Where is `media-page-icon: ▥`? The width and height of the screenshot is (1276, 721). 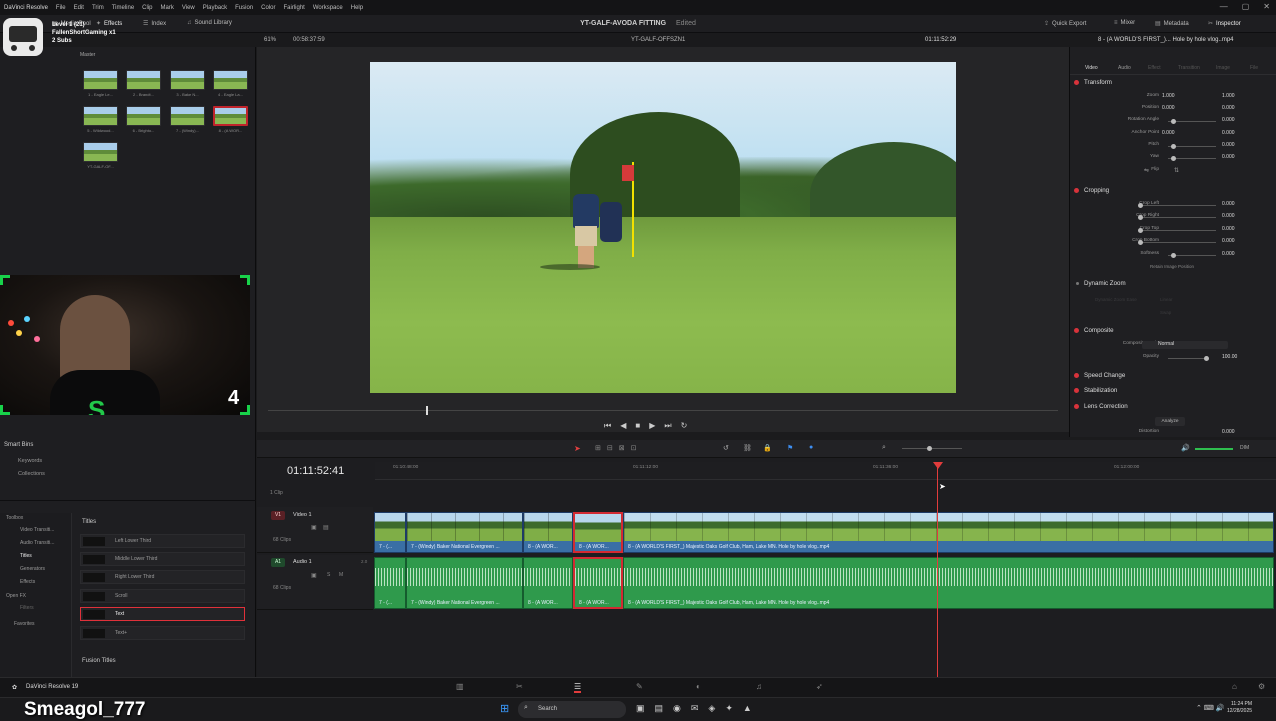 media-page-icon: ▥ is located at coordinates (460, 686).